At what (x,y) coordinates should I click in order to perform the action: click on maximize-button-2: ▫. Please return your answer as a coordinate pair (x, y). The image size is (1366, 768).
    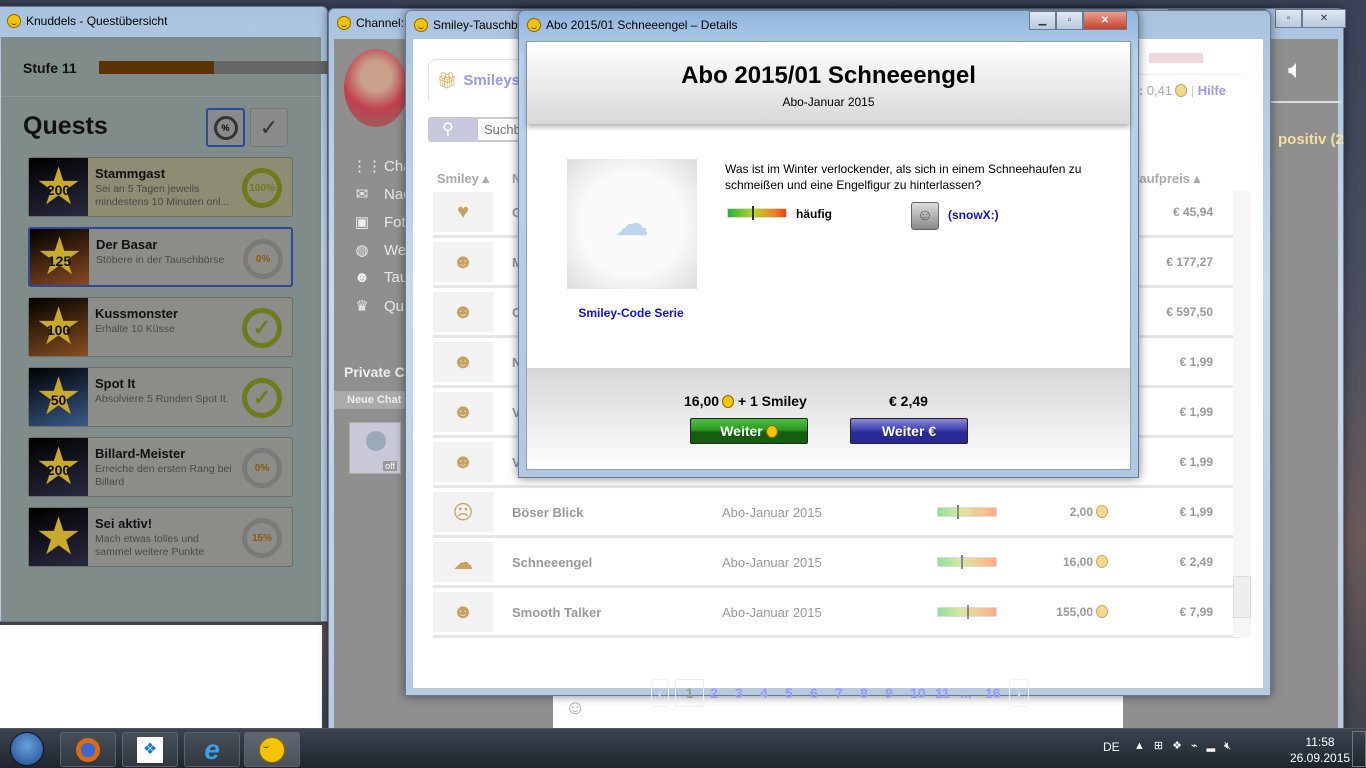
    Looking at the image, I should click on (1288, 18).